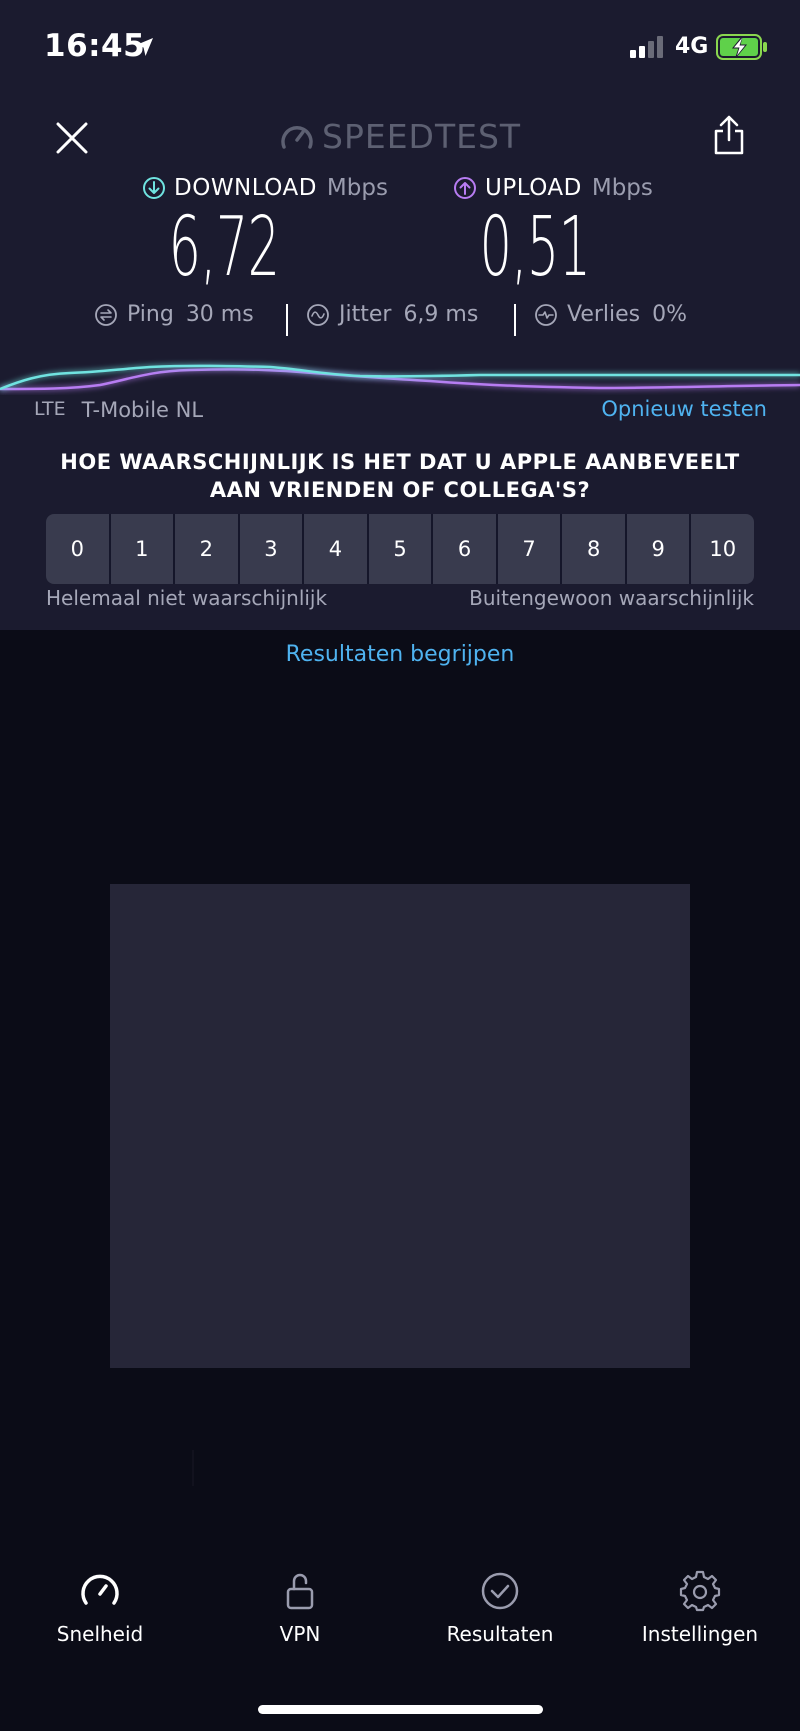 This screenshot has height=1731, width=800. Describe the element at coordinates (219, 314) in the screenshot. I see `ping-value: 30 ms` at that location.